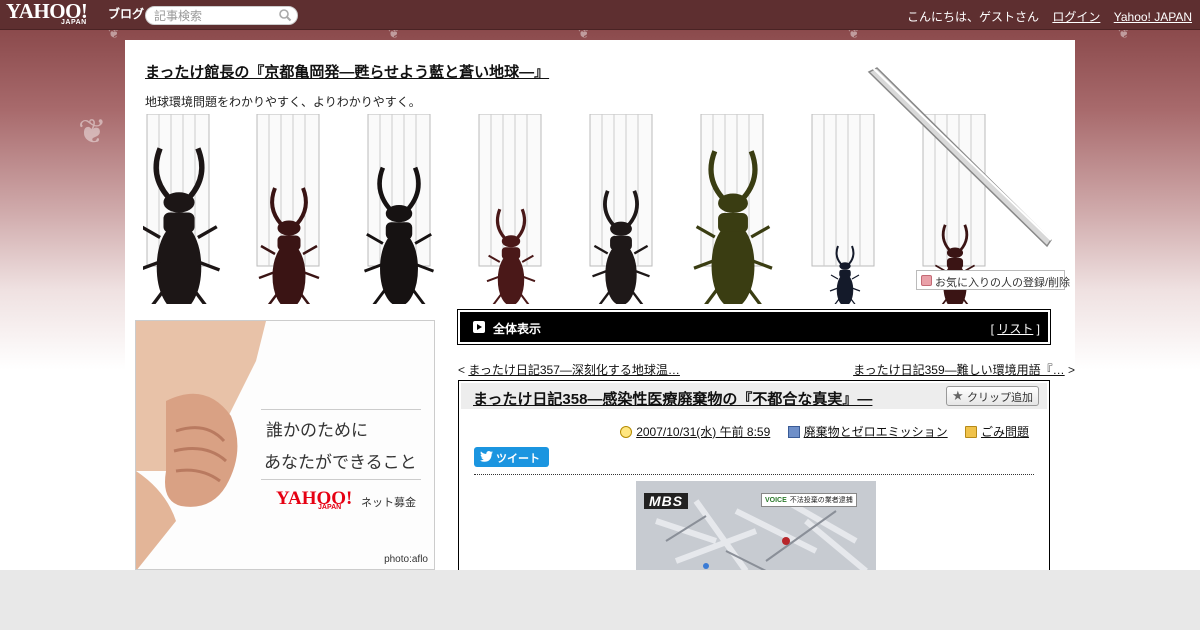 Image resolution: width=1200 pixels, height=630 pixels. What do you see at coordinates (1153, 17) in the screenshot?
I see `yahoo-japan-link: Yahoo! JAPAN` at bounding box center [1153, 17].